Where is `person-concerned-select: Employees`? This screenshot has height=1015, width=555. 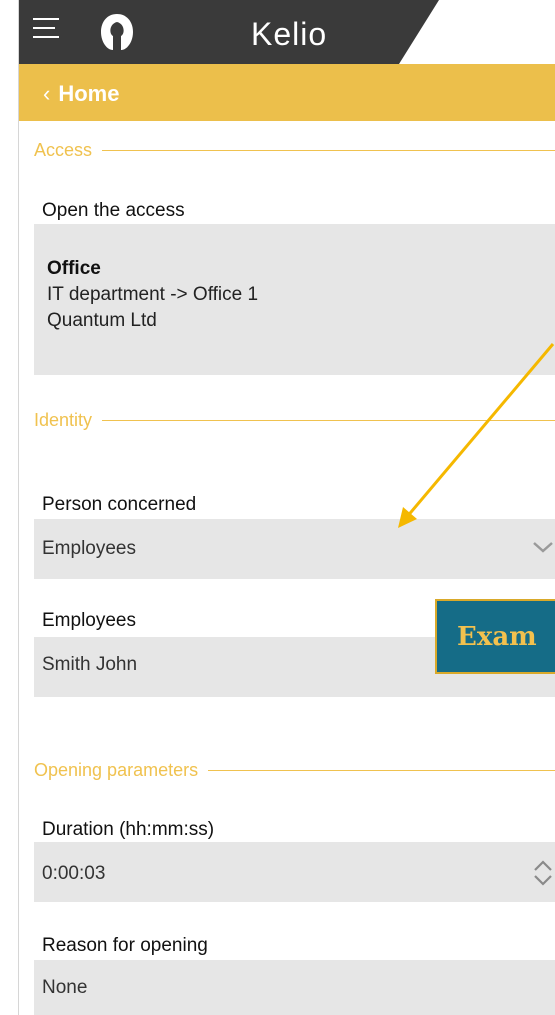 person-concerned-select: Employees is located at coordinates (294, 549).